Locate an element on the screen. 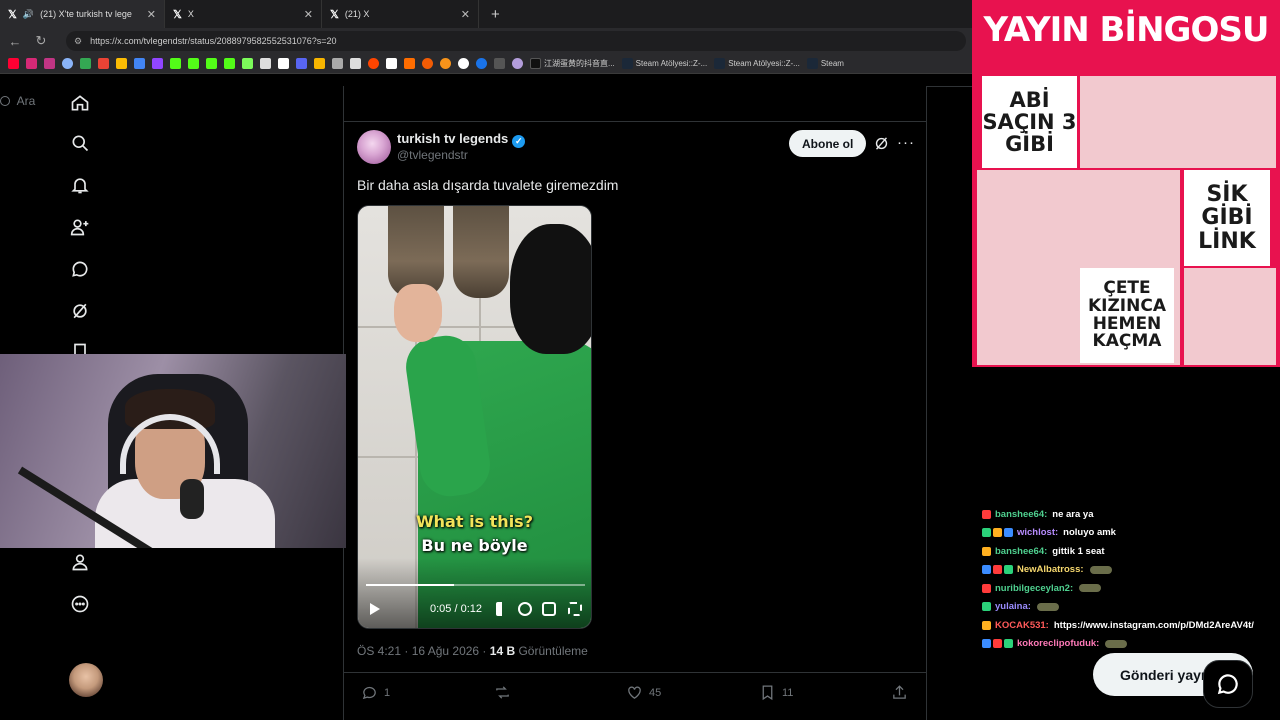  subscribe-button: Abone ol is located at coordinates (828, 143).